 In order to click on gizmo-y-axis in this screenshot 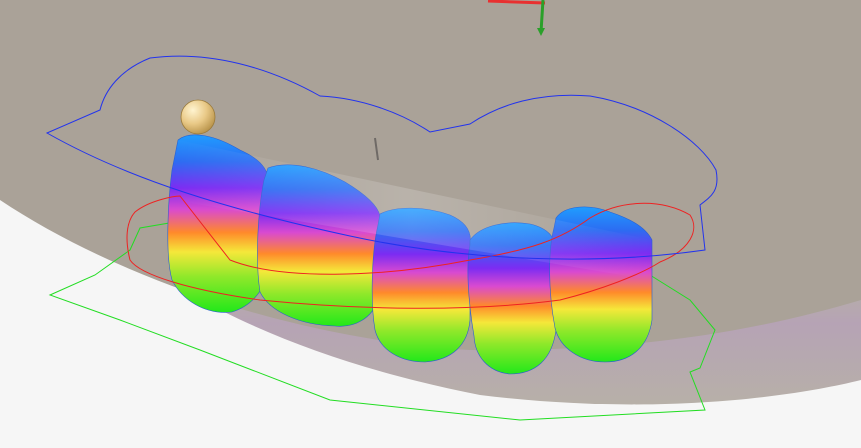, I will do `click(542, 16)`.